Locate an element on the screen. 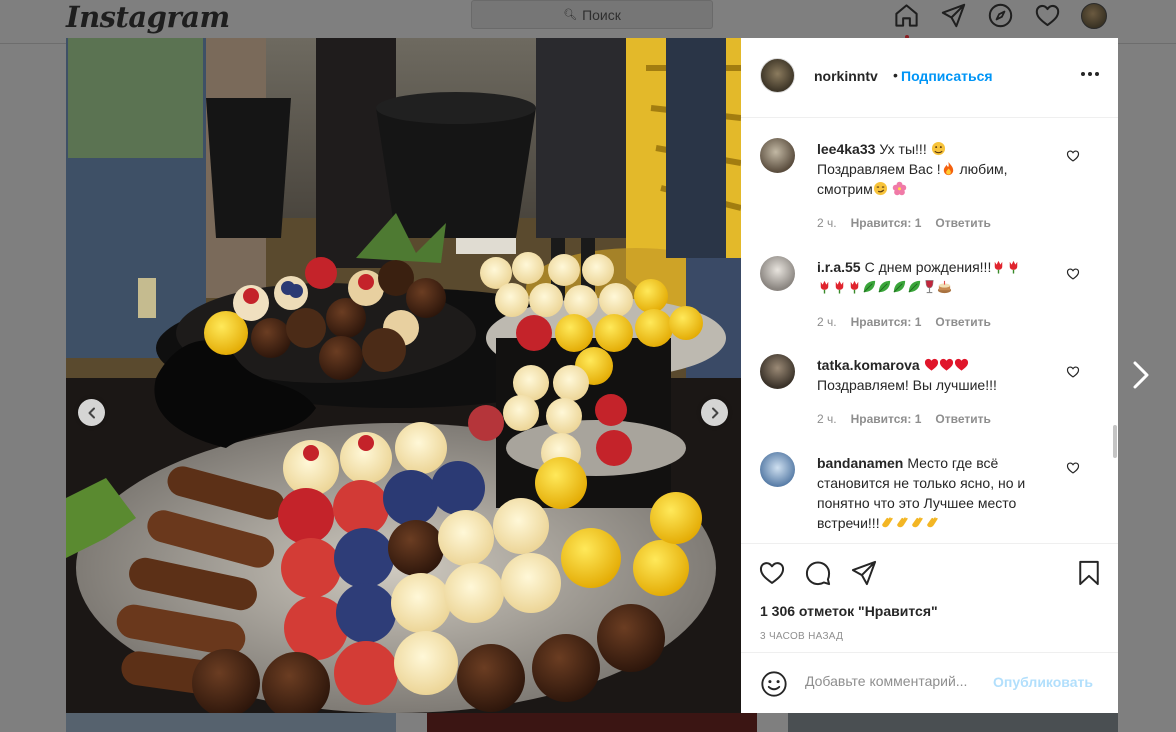 The height and width of the screenshot is (732, 1176). follow-button: Подписаться is located at coordinates (947, 76).